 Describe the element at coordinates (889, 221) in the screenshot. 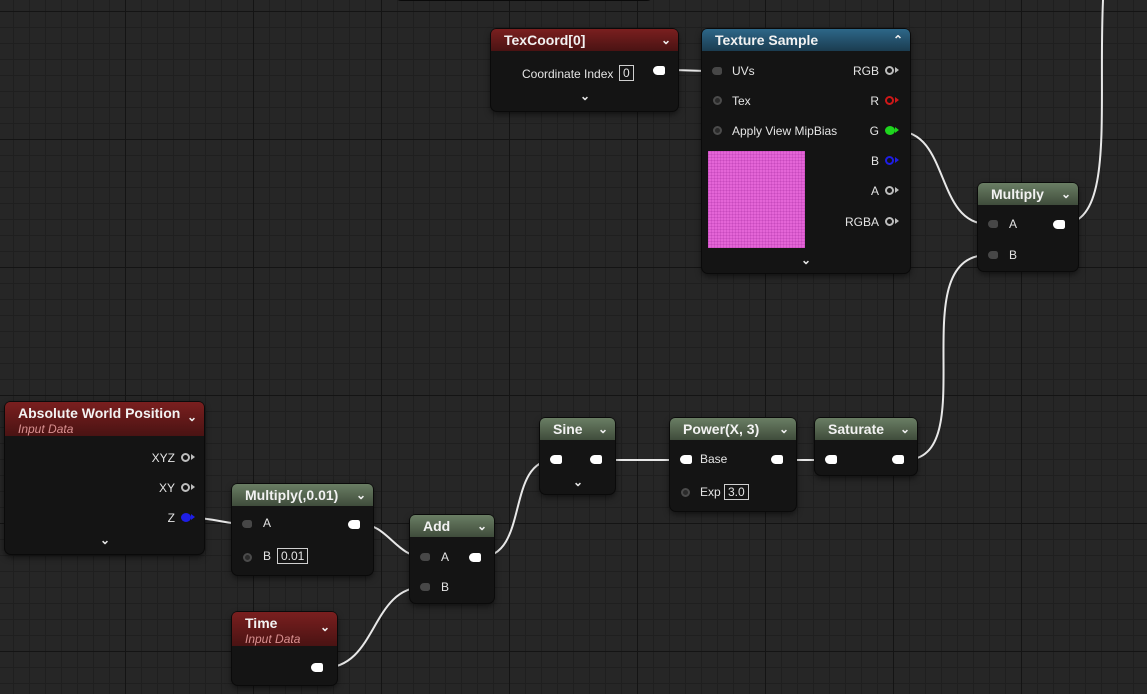

I see `rgba-pin` at that location.